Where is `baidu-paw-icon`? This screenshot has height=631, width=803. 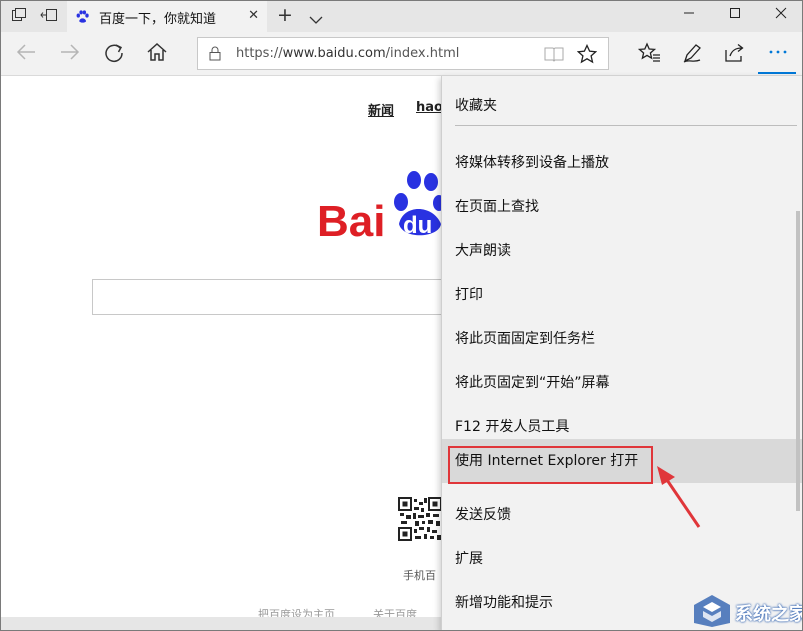 baidu-paw-icon is located at coordinates (82, 16).